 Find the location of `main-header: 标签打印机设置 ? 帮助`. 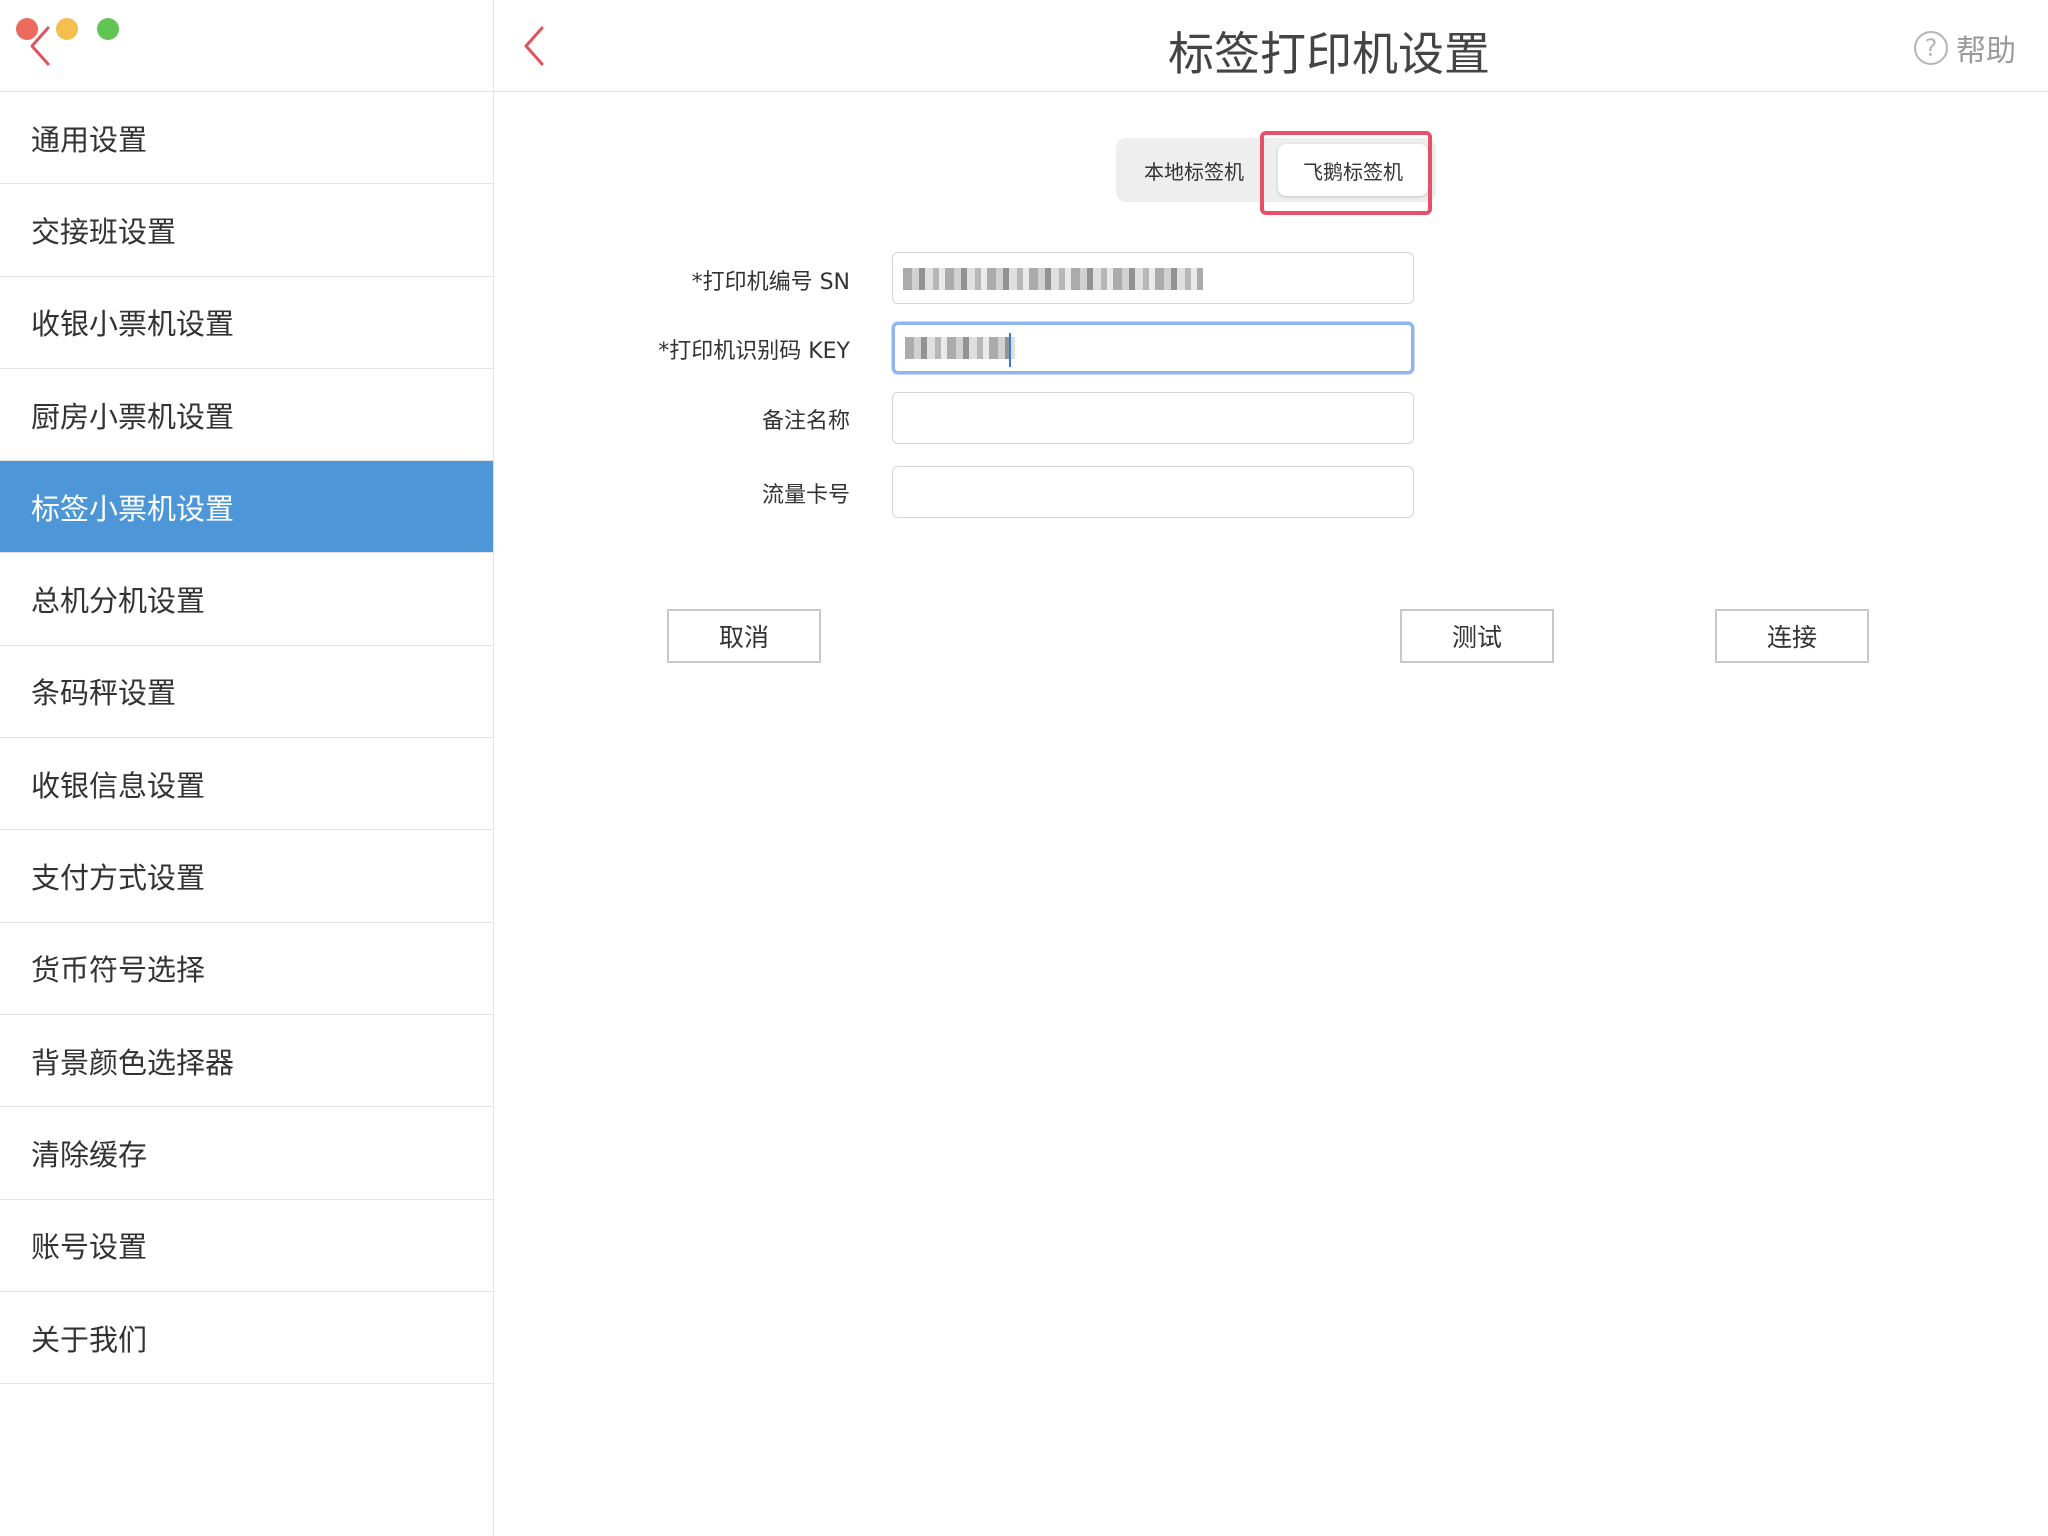

main-header: 标签打印机设置 ? 帮助 is located at coordinates (1271, 46).